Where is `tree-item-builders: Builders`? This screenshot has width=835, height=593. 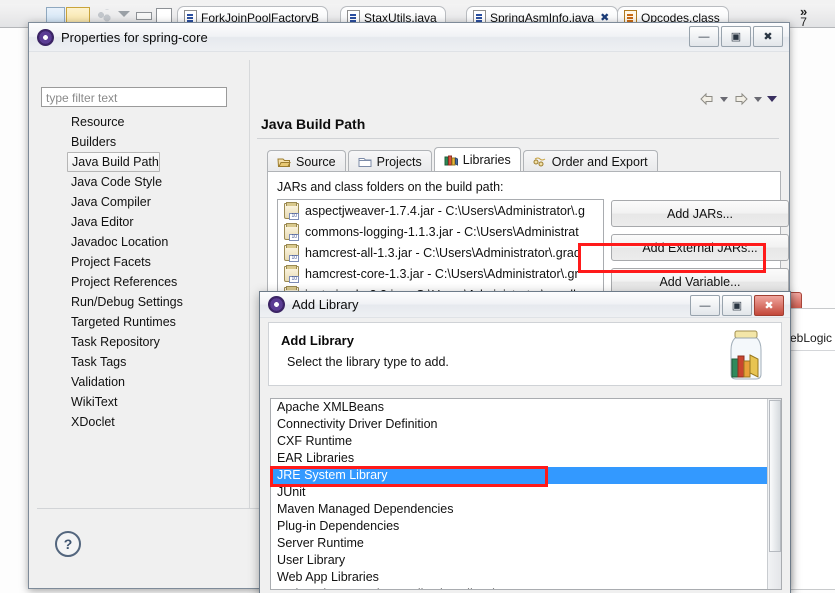 tree-item-builders: Builders is located at coordinates (142, 142).